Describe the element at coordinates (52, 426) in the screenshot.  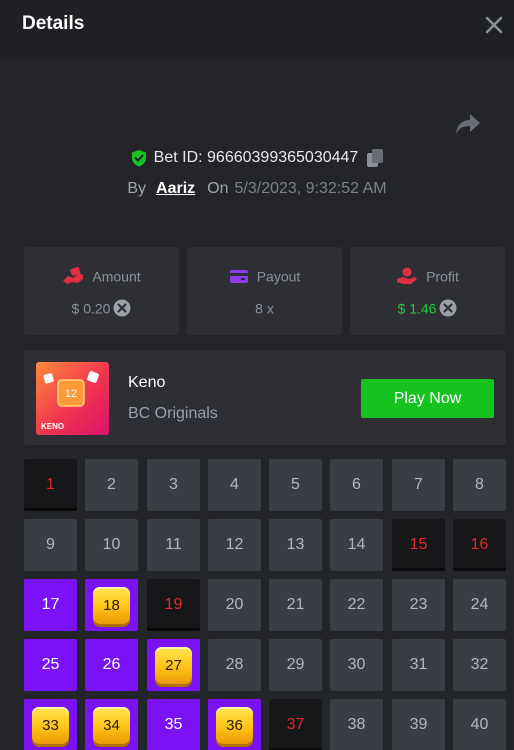
I see `keno-thumb-label: KENO` at that location.